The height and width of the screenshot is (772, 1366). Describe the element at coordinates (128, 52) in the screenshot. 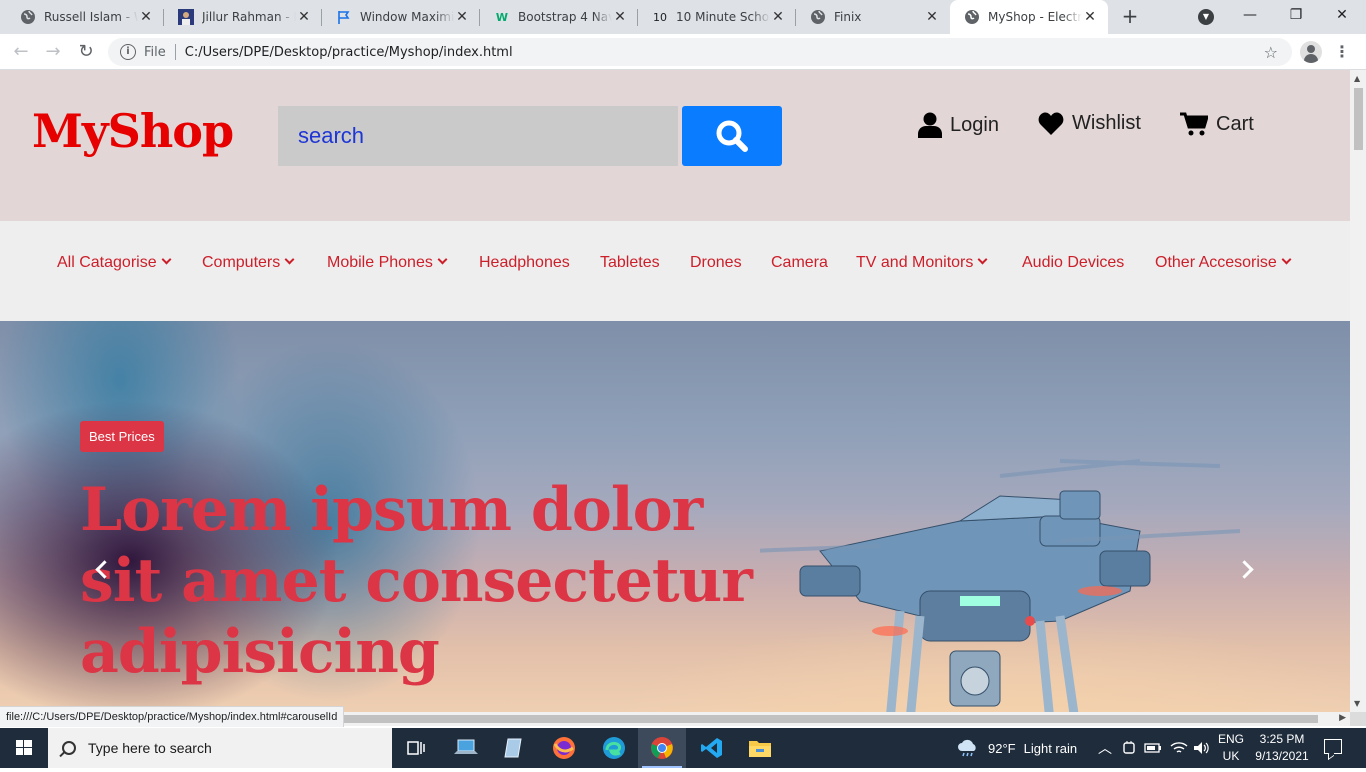

I see `info-icon: i` at that location.